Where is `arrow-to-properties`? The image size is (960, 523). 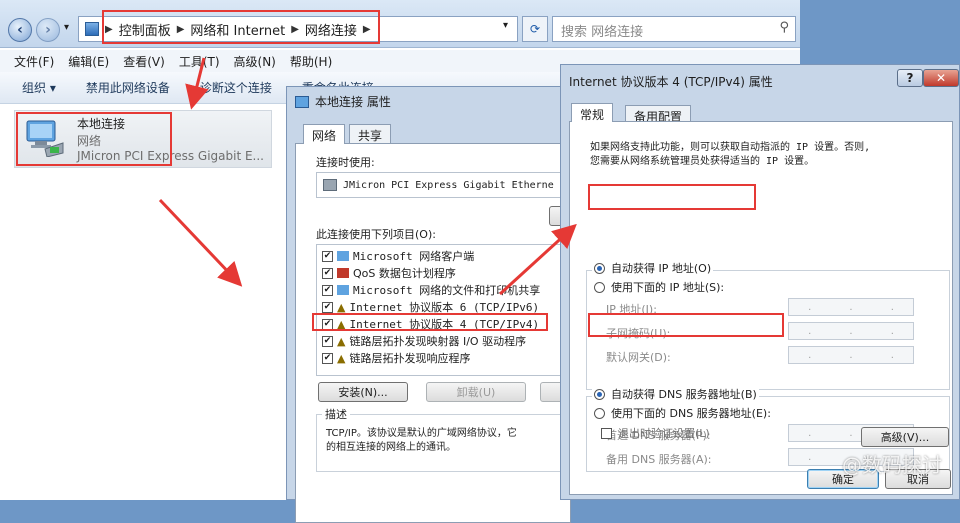 arrow-to-properties is located at coordinates (200, 242).